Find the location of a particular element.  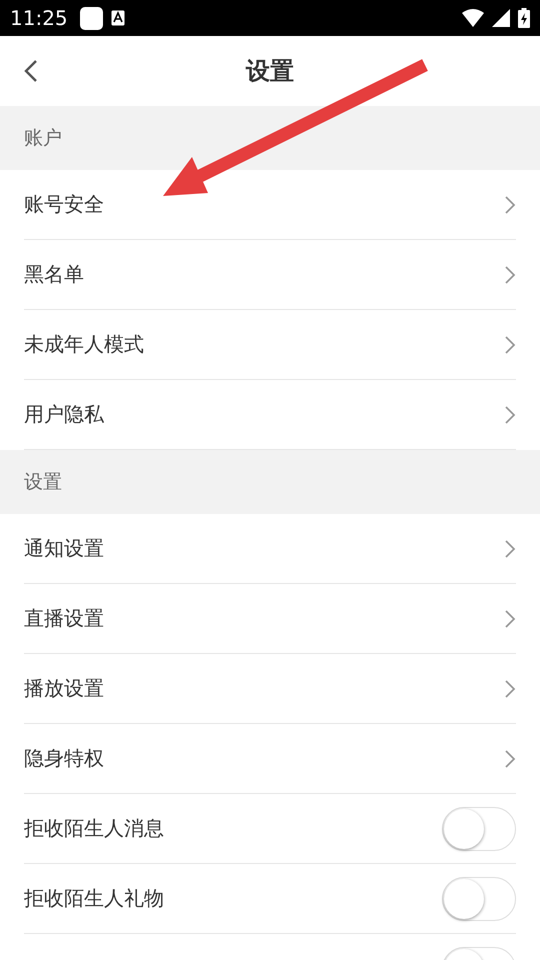

signal-icon is located at coordinates (501, 18).